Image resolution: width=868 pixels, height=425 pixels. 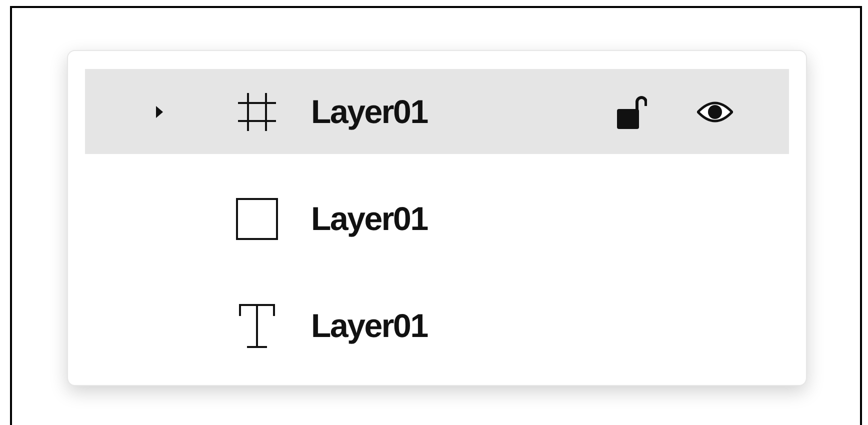 I want to click on open-padlock-icon, so click(x=632, y=112).